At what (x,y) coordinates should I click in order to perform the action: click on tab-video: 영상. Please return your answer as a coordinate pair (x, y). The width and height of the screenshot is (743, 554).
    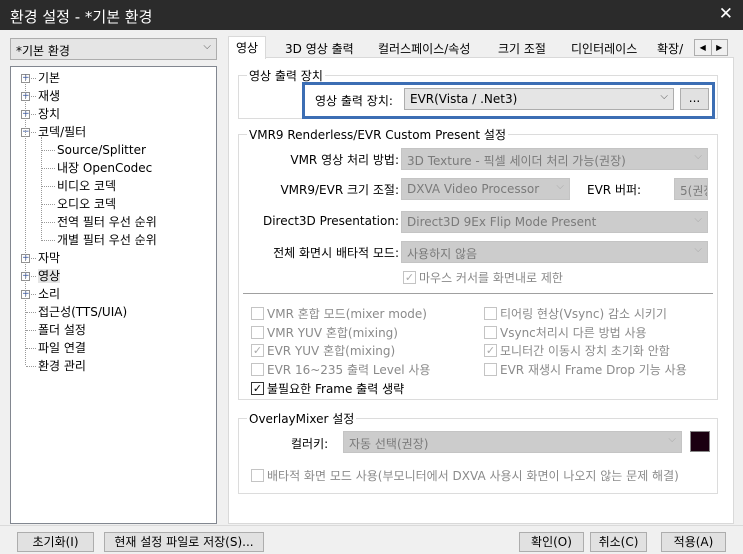
    Looking at the image, I should click on (247, 47).